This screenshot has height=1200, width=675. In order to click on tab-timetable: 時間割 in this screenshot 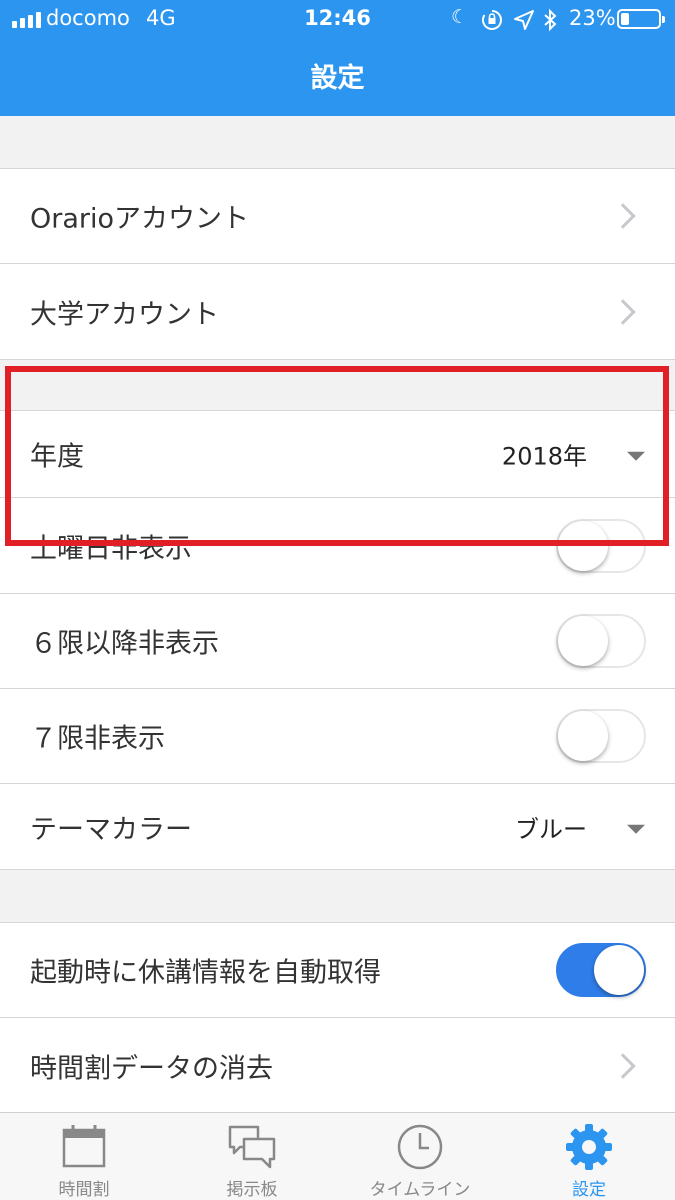, I will do `click(84, 1156)`.